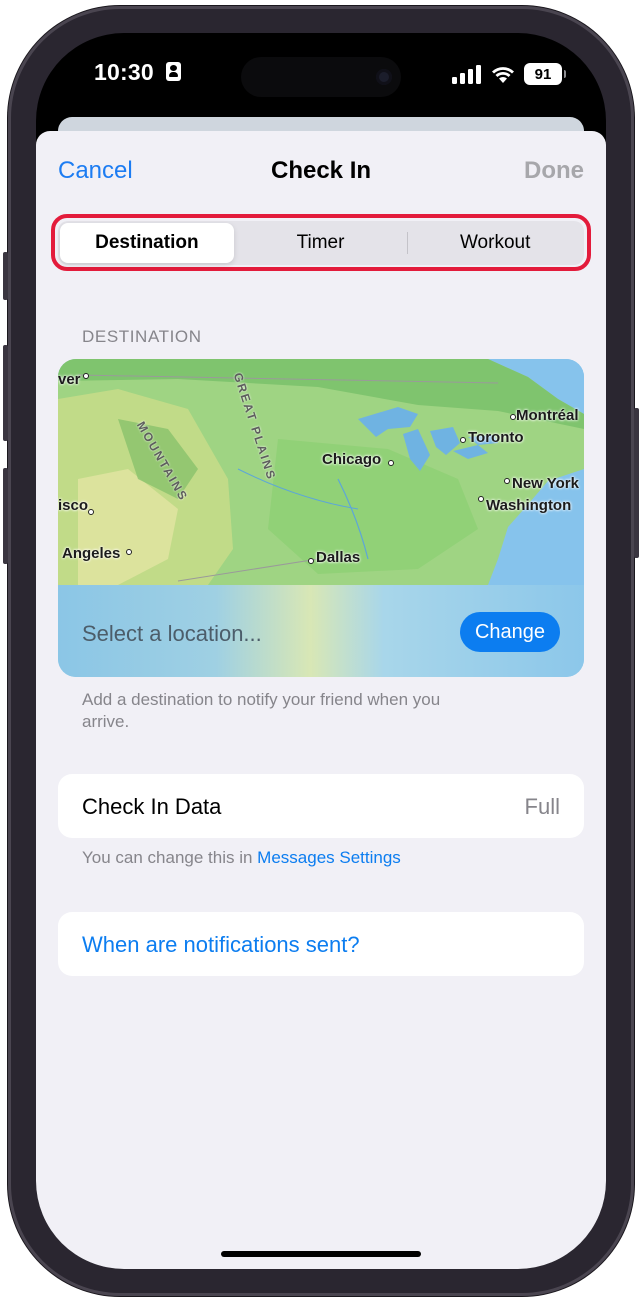 The image size is (642, 1301). What do you see at coordinates (529, 505) in the screenshot?
I see `map-label-washington: Washington` at bounding box center [529, 505].